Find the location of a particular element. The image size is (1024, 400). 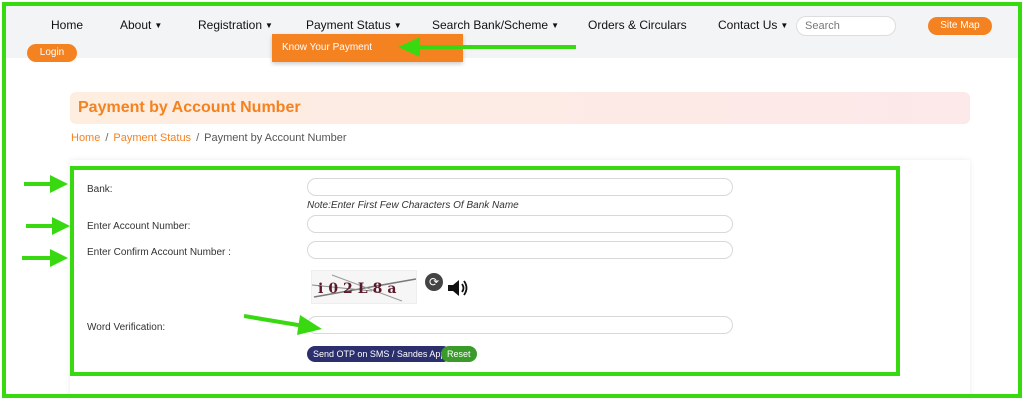

refresh-icon: ⟳ is located at coordinates (434, 282).